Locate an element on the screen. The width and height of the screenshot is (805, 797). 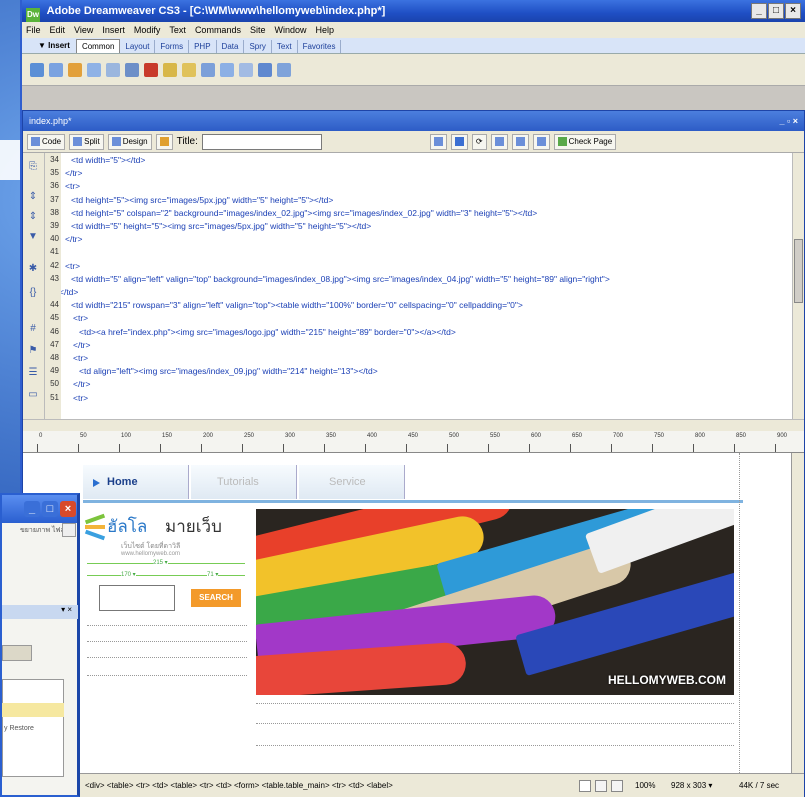
browser-check-button is located at coordinates (438, 141).